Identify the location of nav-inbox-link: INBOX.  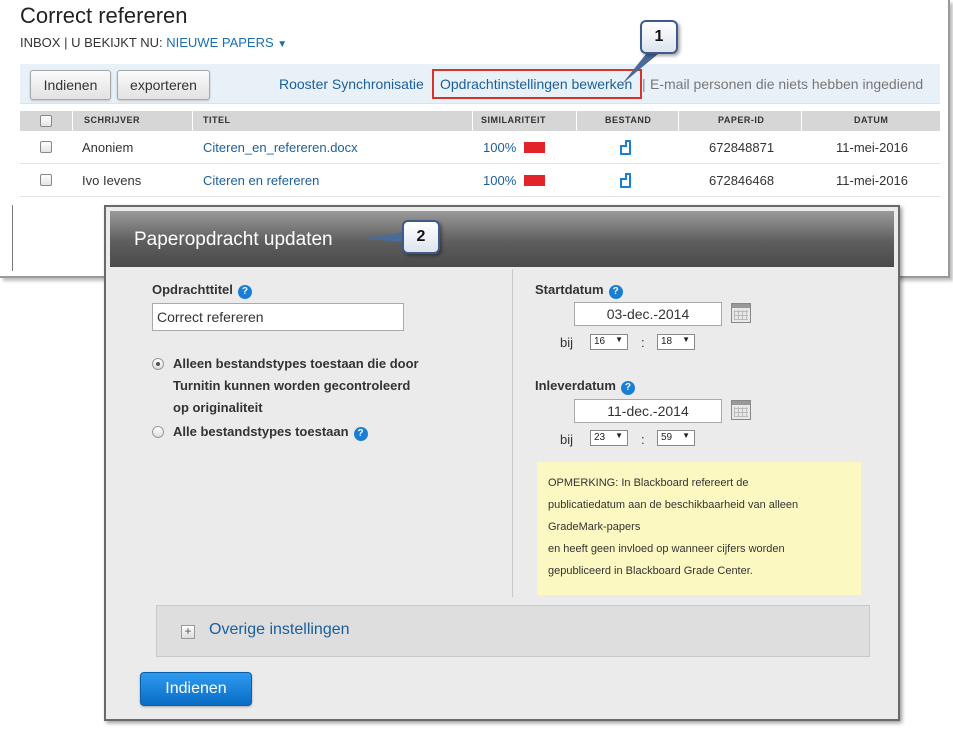
(40, 42).